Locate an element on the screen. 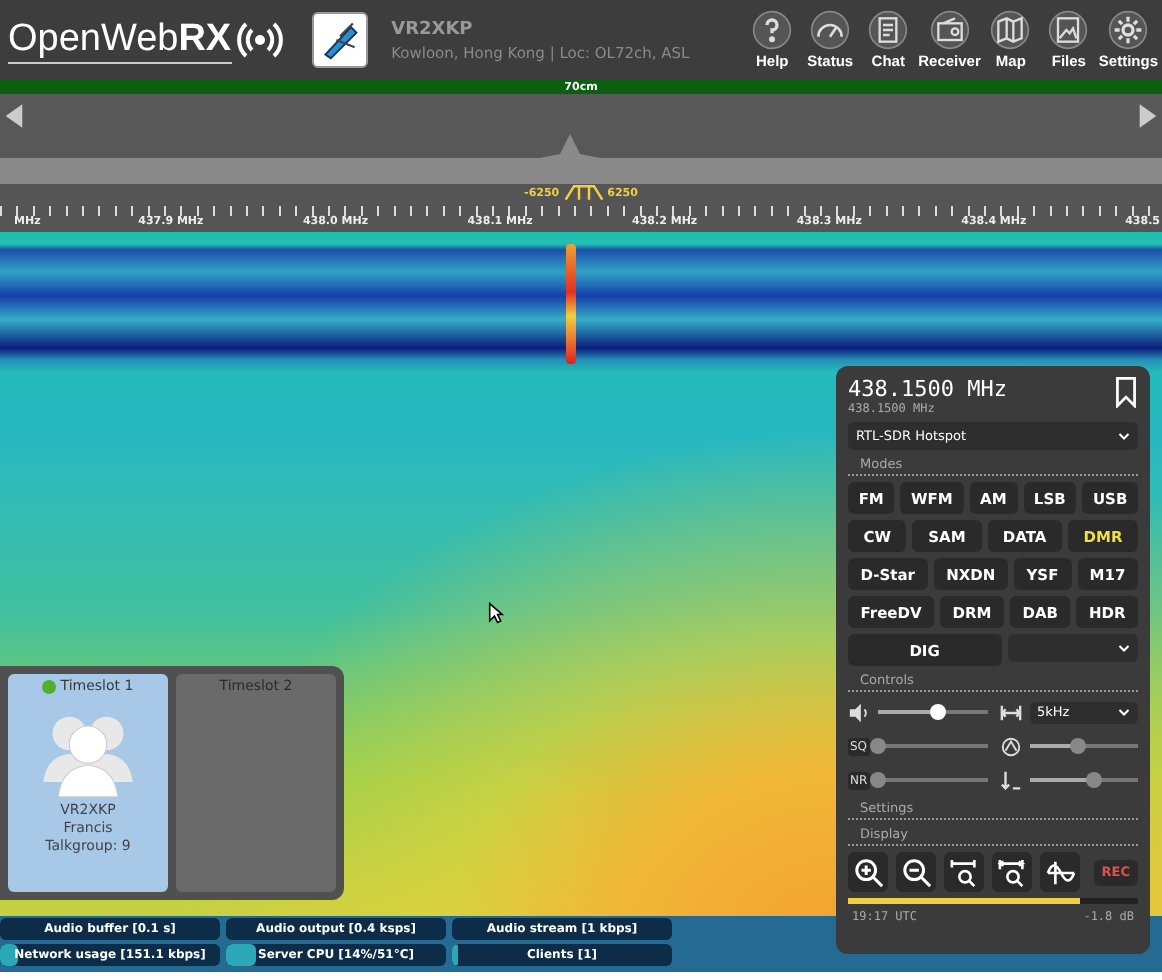 This screenshot has height=980, width=1162. zoom-fit-button is located at coordinates (964, 872).